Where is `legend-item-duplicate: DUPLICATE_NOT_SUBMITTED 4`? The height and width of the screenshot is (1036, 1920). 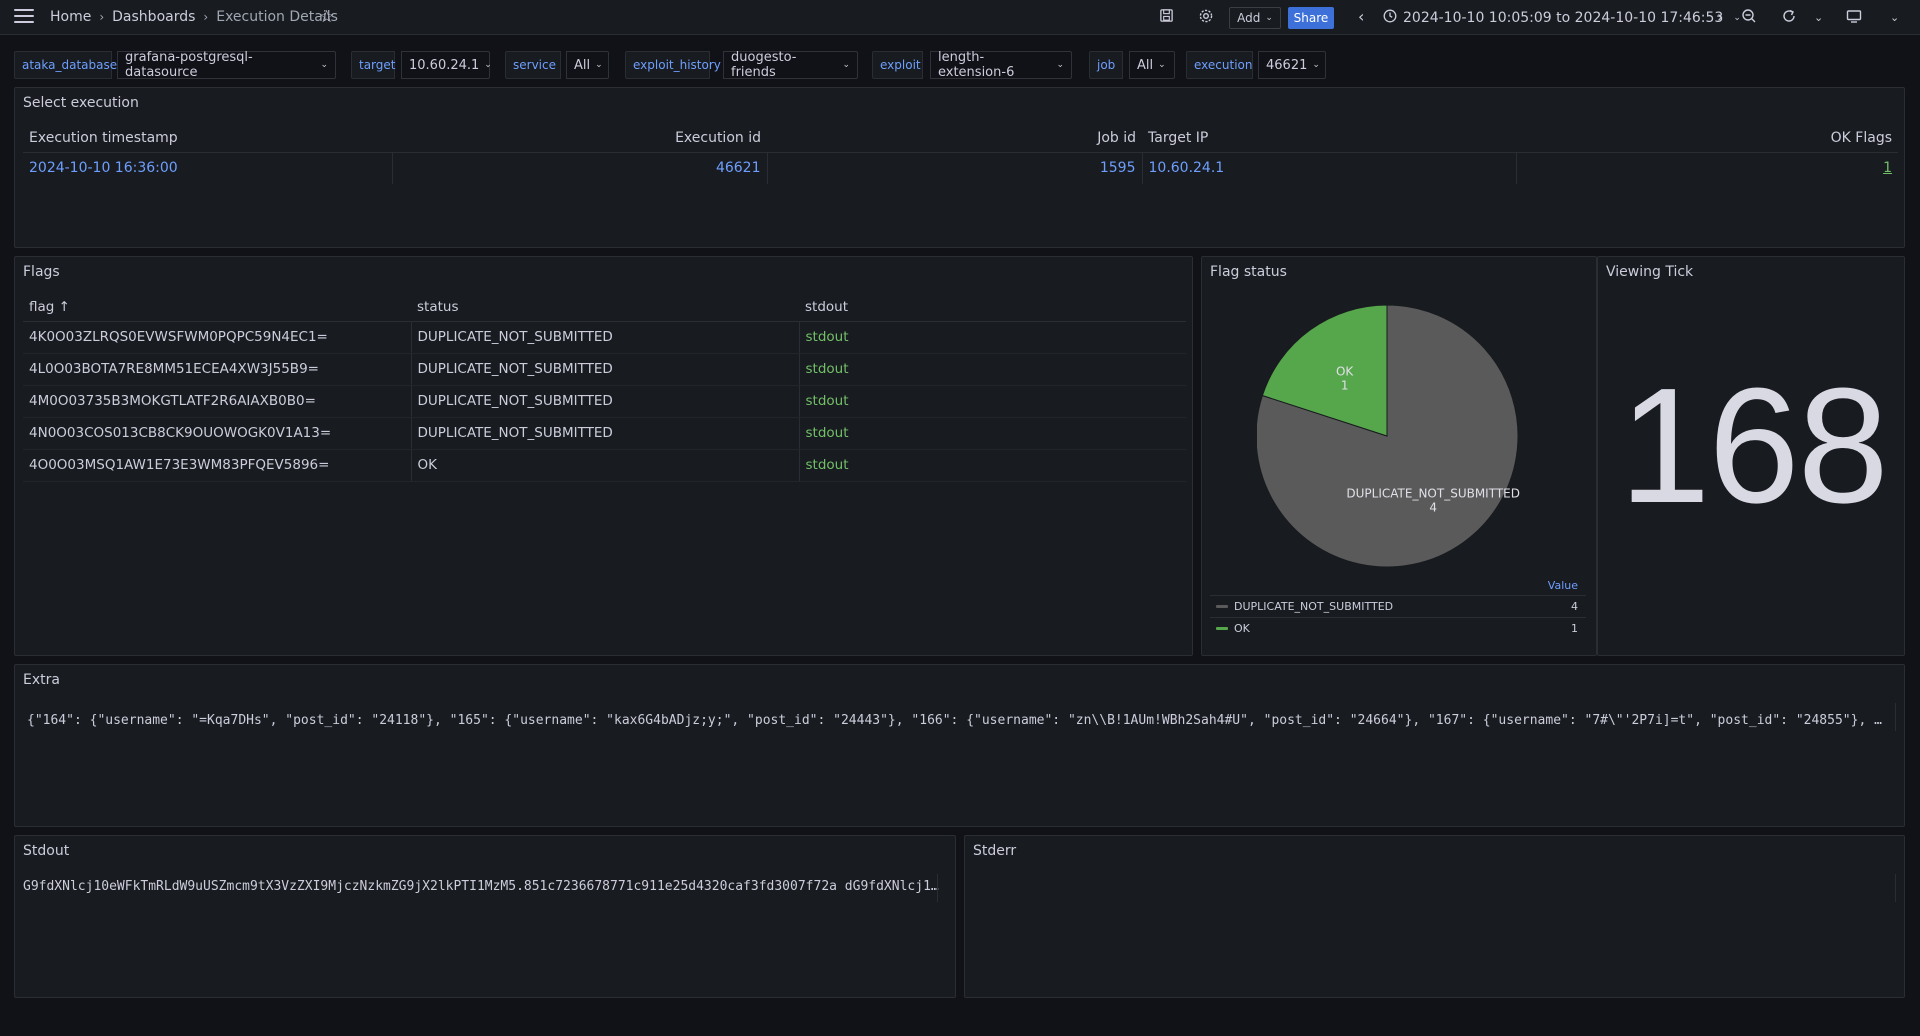 legend-item-duplicate: DUPLICATE_NOT_SUBMITTED 4 is located at coordinates (1398, 606).